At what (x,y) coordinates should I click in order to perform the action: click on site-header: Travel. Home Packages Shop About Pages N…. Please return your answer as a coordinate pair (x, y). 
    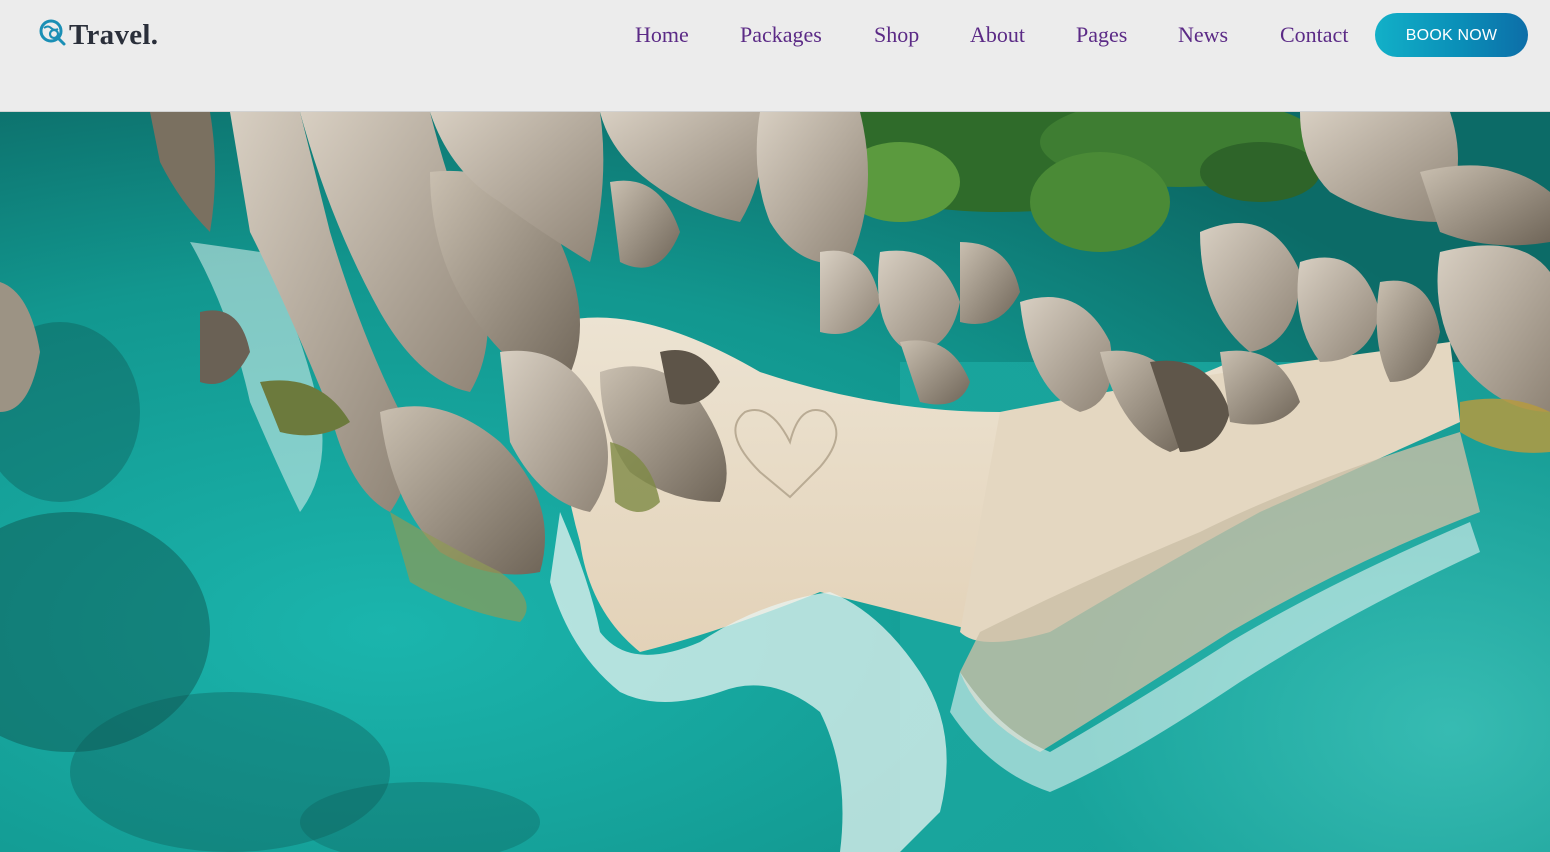
    Looking at the image, I should click on (775, 56).